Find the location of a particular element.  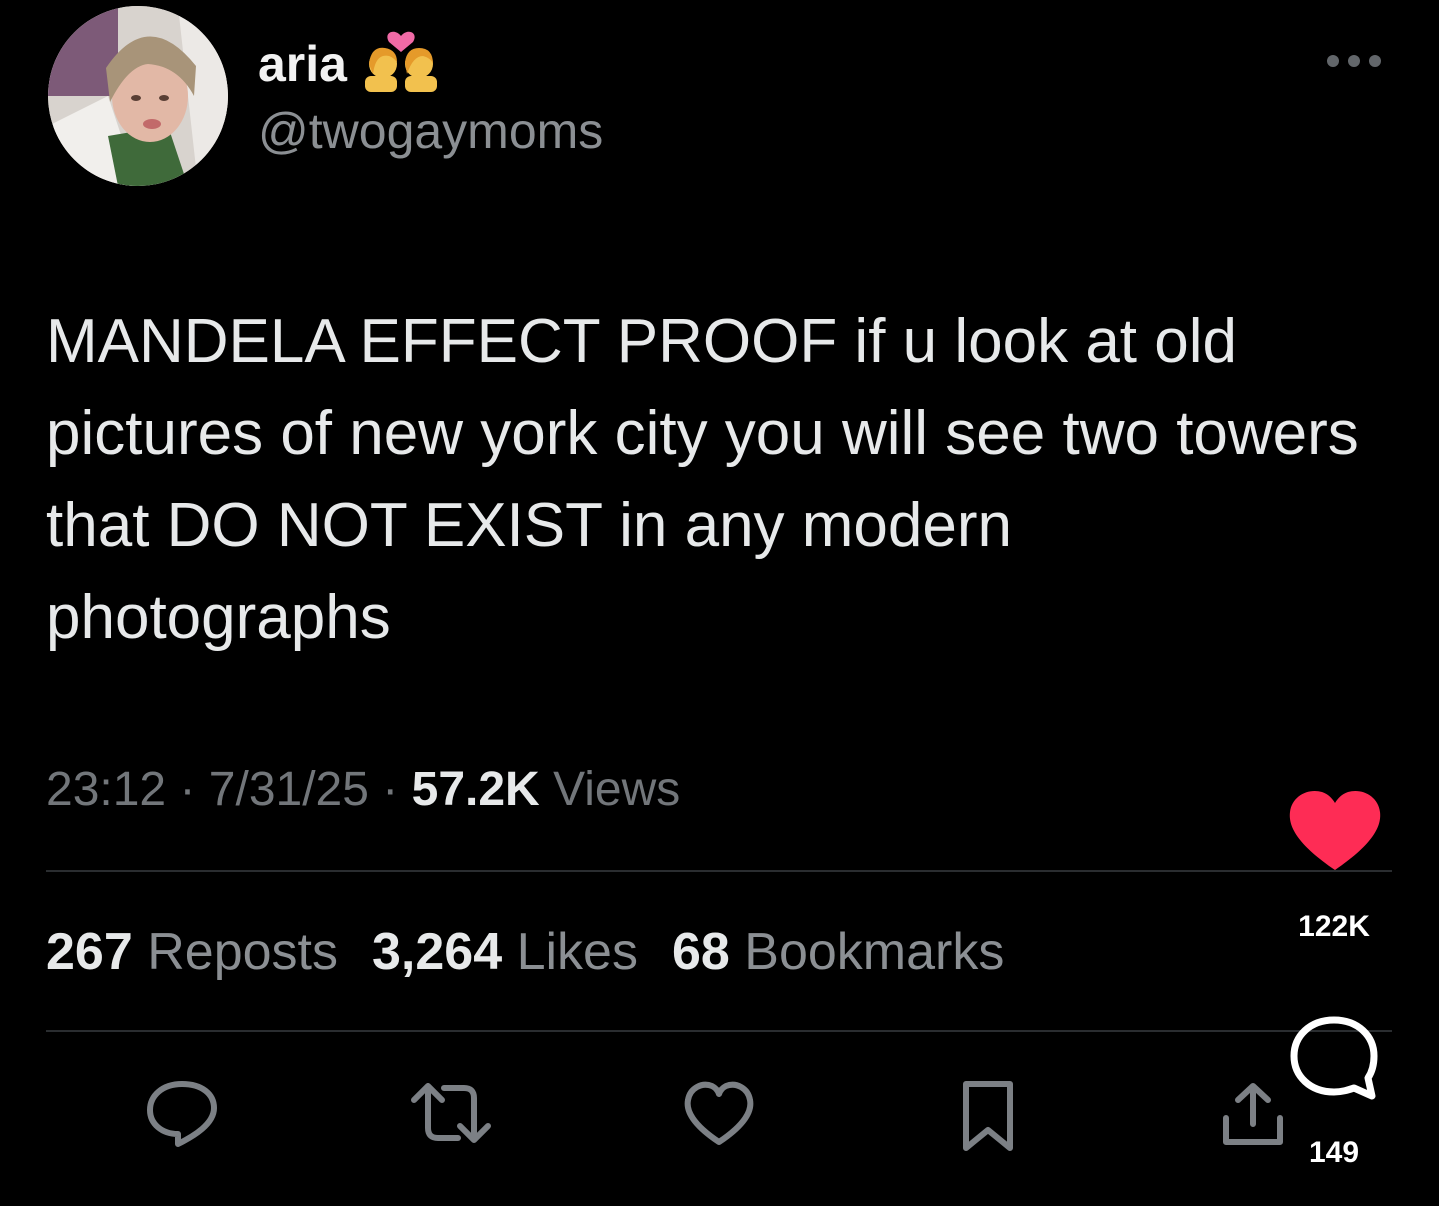

views-label: Views is located at coordinates (617, 789).